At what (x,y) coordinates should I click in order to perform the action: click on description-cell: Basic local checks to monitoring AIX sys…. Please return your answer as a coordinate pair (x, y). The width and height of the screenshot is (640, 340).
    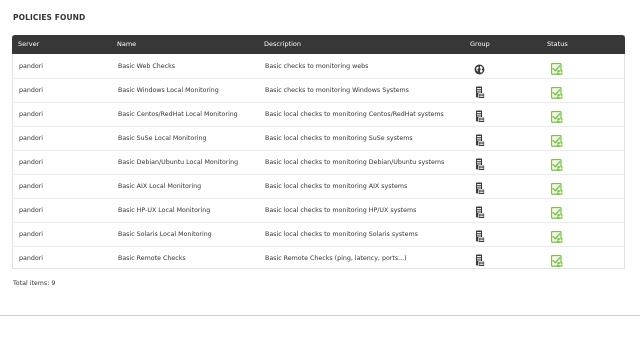
    Looking at the image, I should click on (336, 186).